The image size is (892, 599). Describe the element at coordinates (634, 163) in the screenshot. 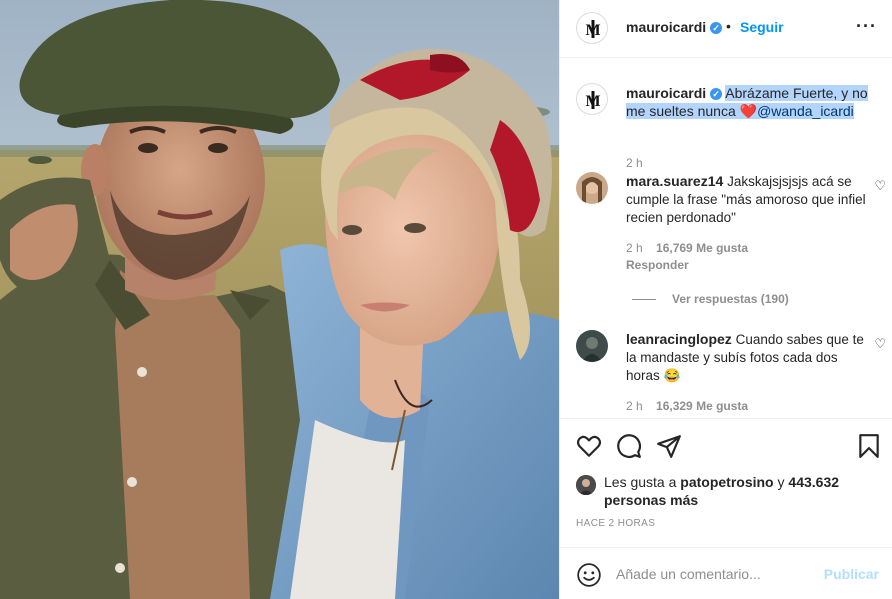

I see `caption-timestamp: 2 h` at that location.